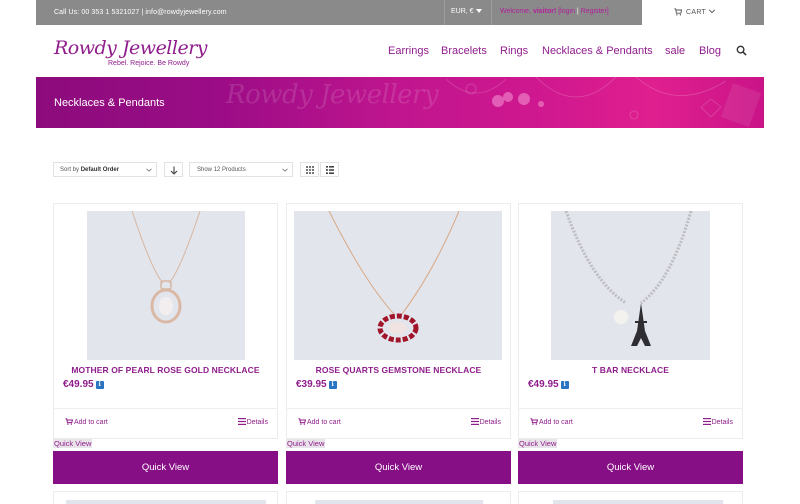  I want to click on list-view-icon, so click(330, 170).